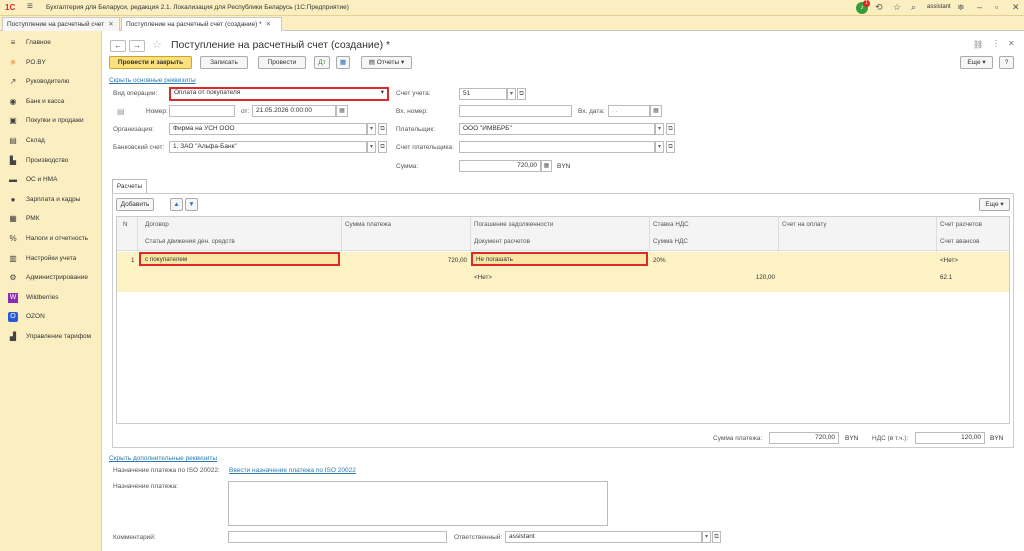  Describe the element at coordinates (706, 537) in the screenshot. I see `responsible-dropdown-icon: ▾` at that location.